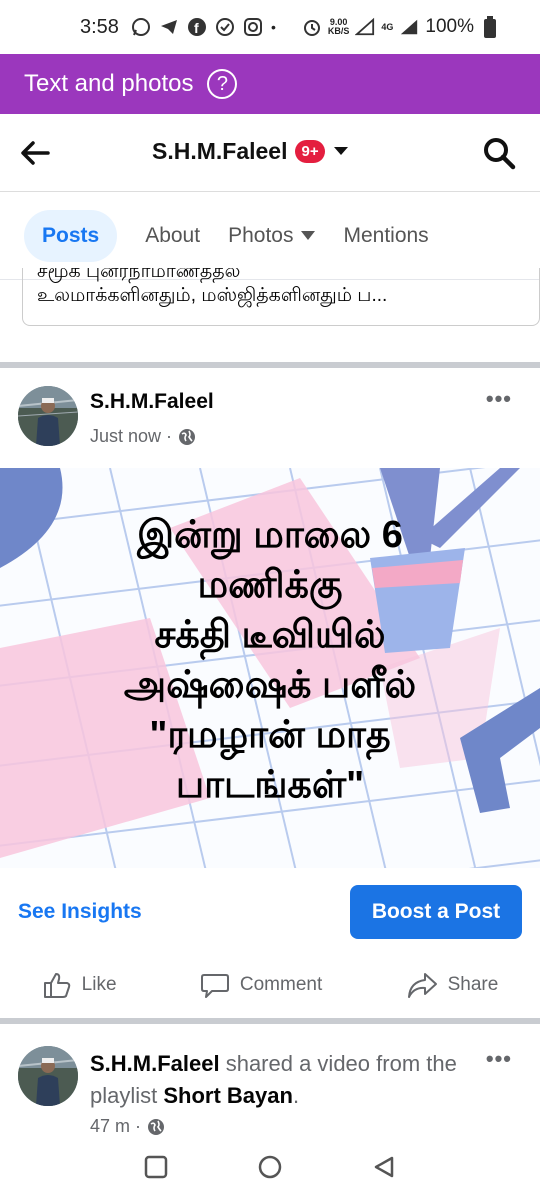  I want to click on reaction-bar: Like Comment Share, so click(270, 985).